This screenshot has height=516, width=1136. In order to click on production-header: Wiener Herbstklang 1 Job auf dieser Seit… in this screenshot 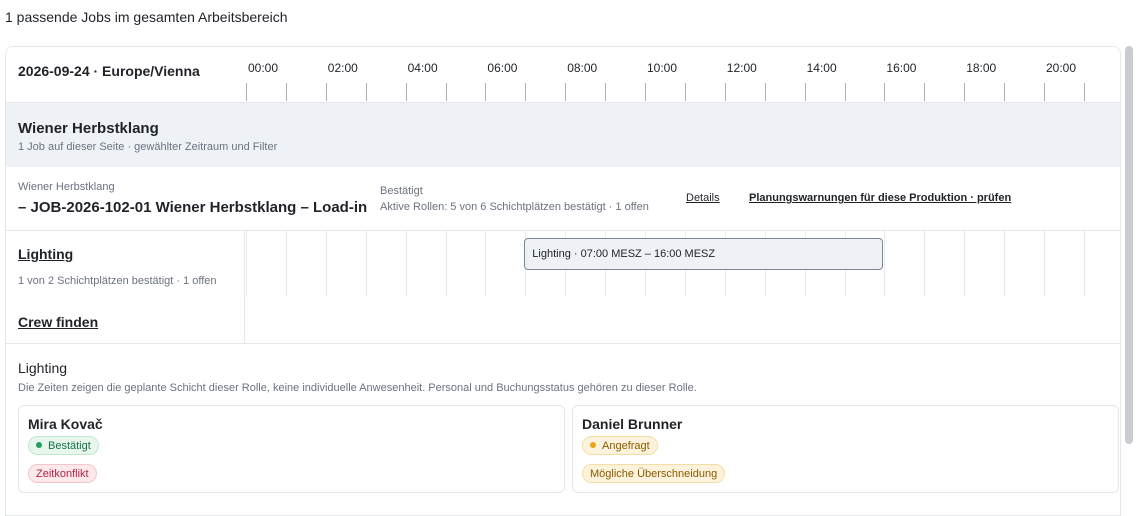, I will do `click(563, 135)`.